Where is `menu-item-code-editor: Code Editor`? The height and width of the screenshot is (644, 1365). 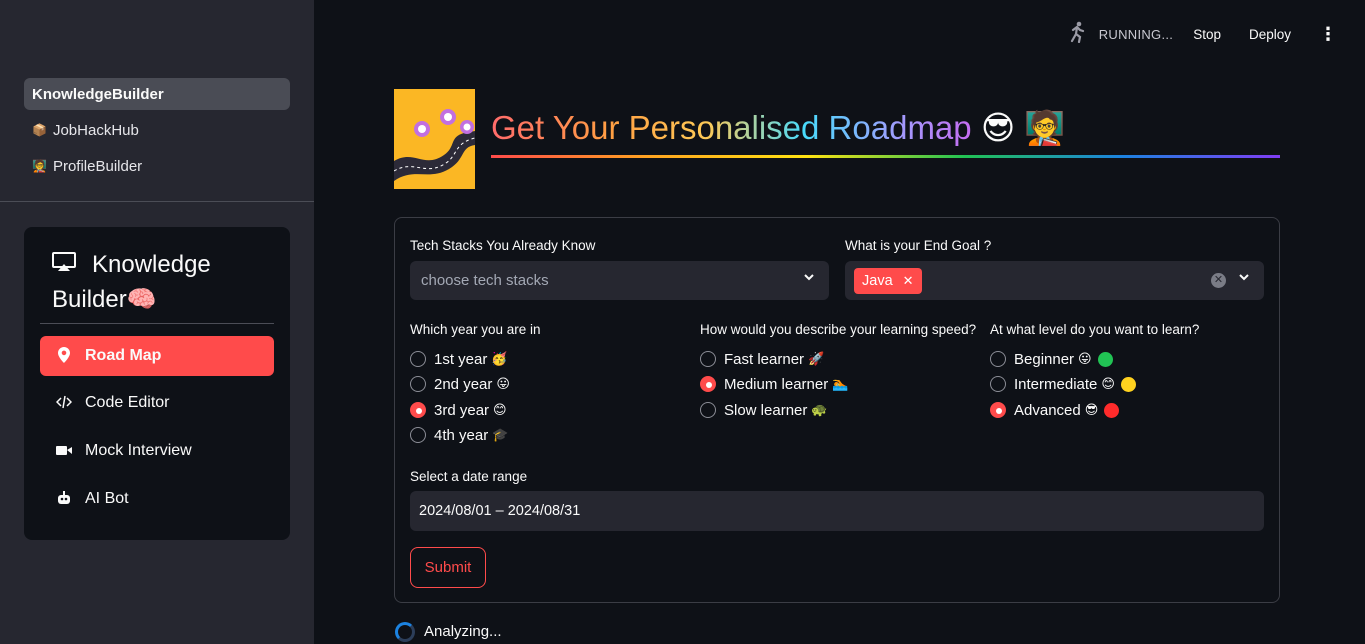 menu-item-code-editor: Code Editor is located at coordinates (157, 403).